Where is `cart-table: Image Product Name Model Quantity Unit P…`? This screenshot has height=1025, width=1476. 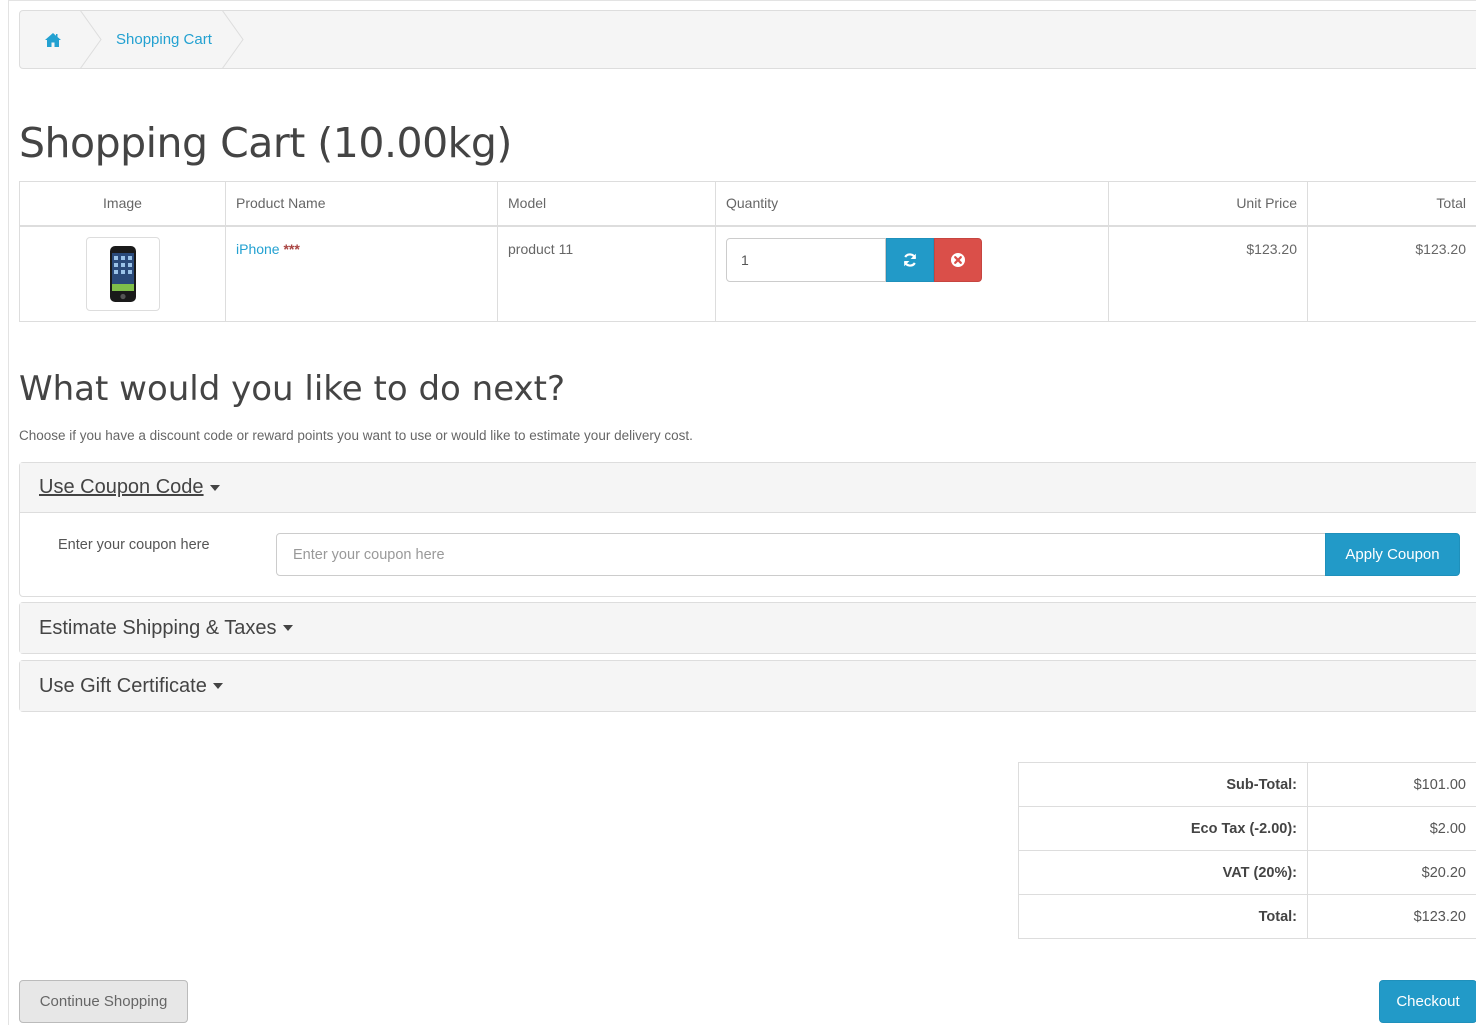
cart-table: Image Product Name Model Quantity Unit P… is located at coordinates (747, 251).